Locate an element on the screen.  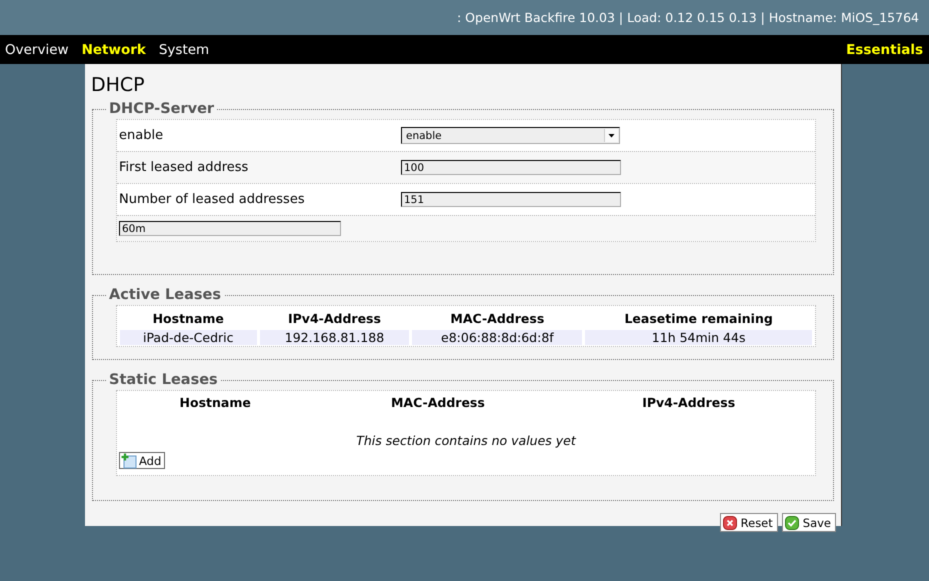
empty-message: This section contains no values yet is located at coordinates (466, 441).